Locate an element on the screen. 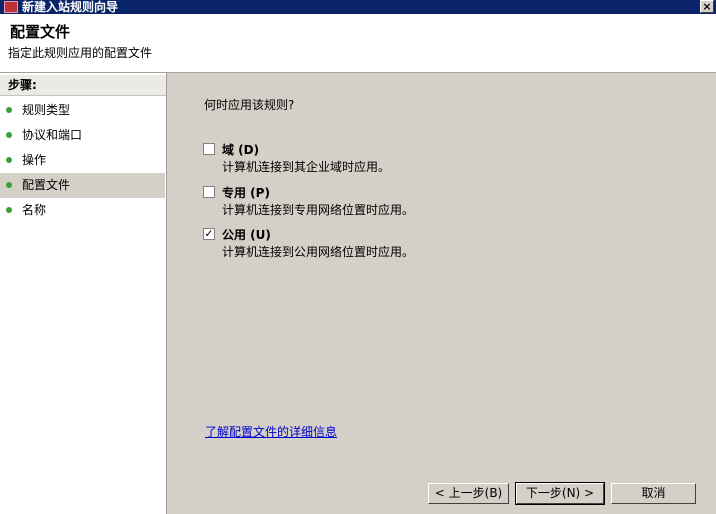 This screenshot has width=716, height=514. learn-more-link: 了解配置文件的详细信息 is located at coordinates (271, 431).